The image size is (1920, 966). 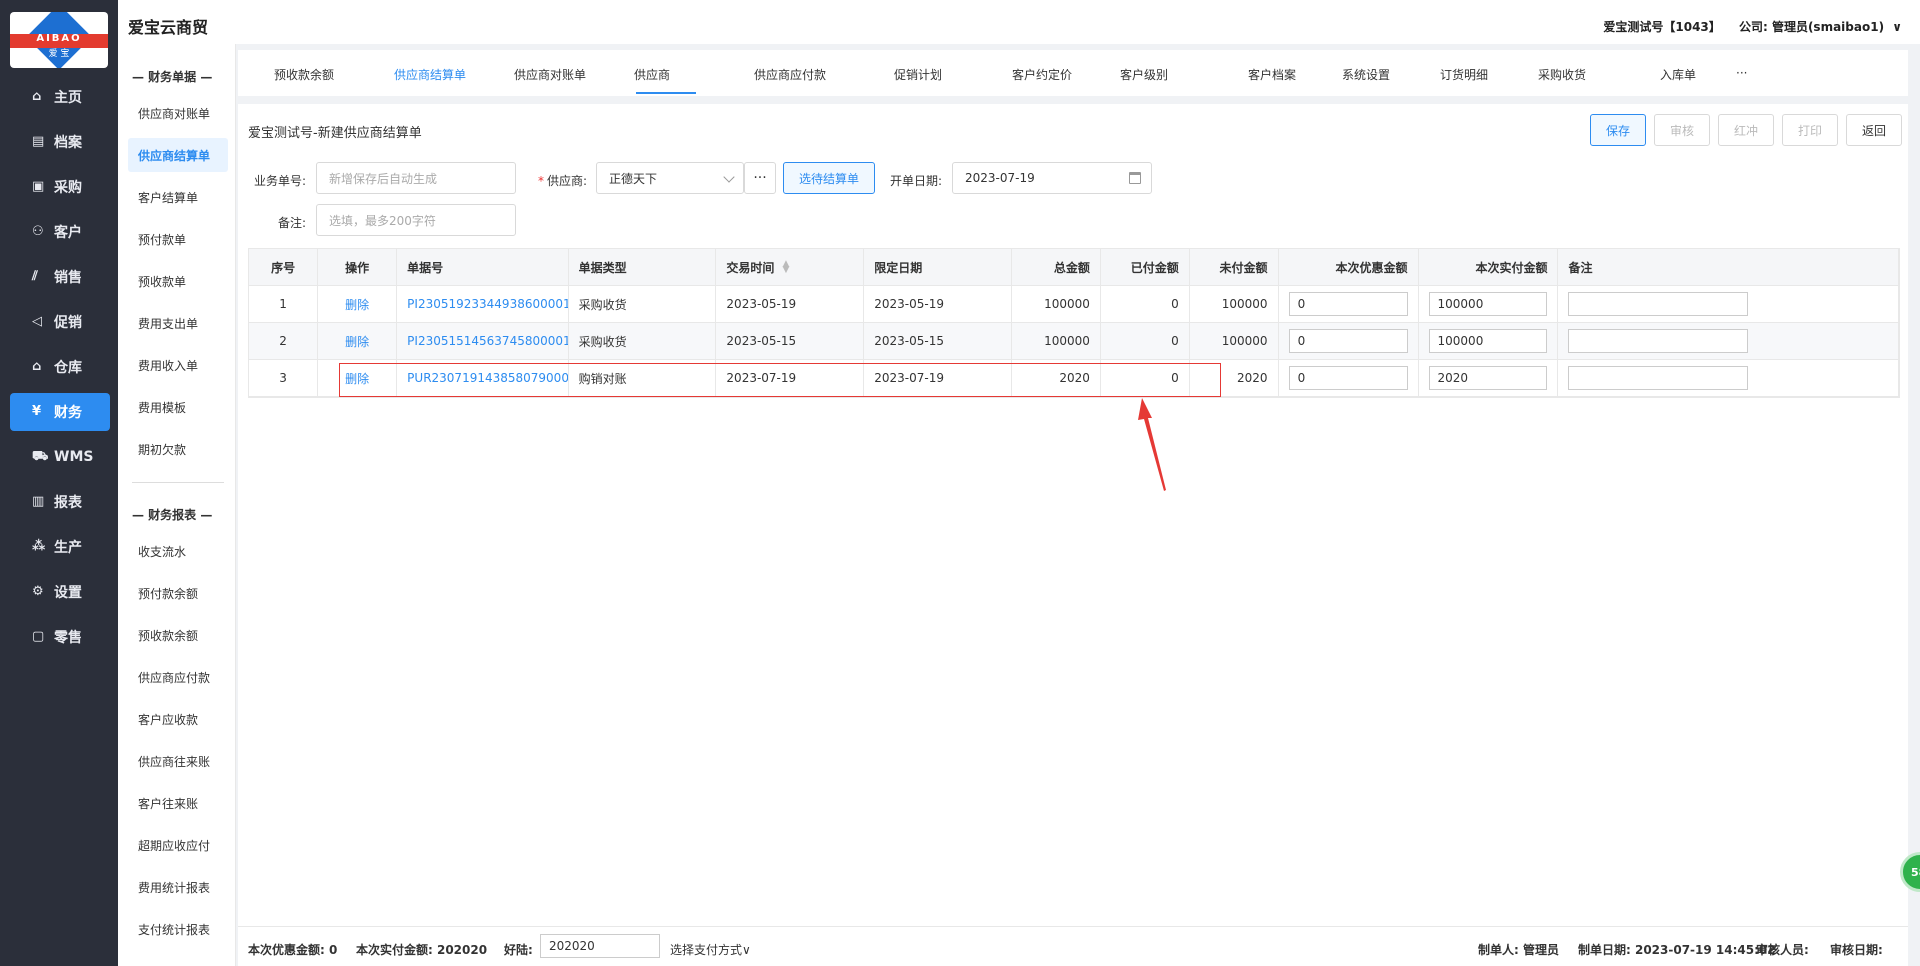 I want to click on tab-8: 客户档案, so click(x=1272, y=74).